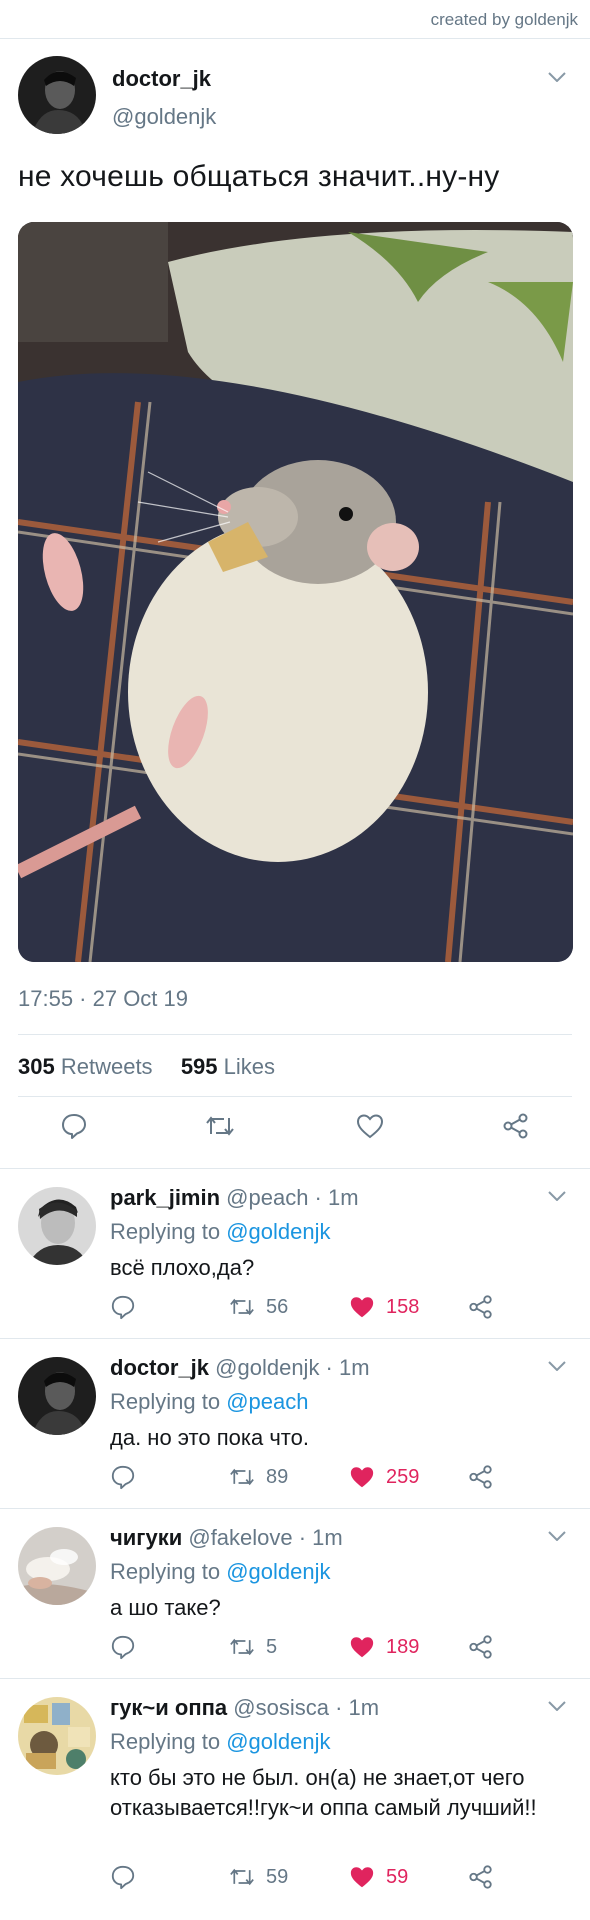 This screenshot has width=590, height=1920. What do you see at coordinates (165, 1197) in the screenshot?
I see `reply-author-name: park_jimin` at bounding box center [165, 1197].